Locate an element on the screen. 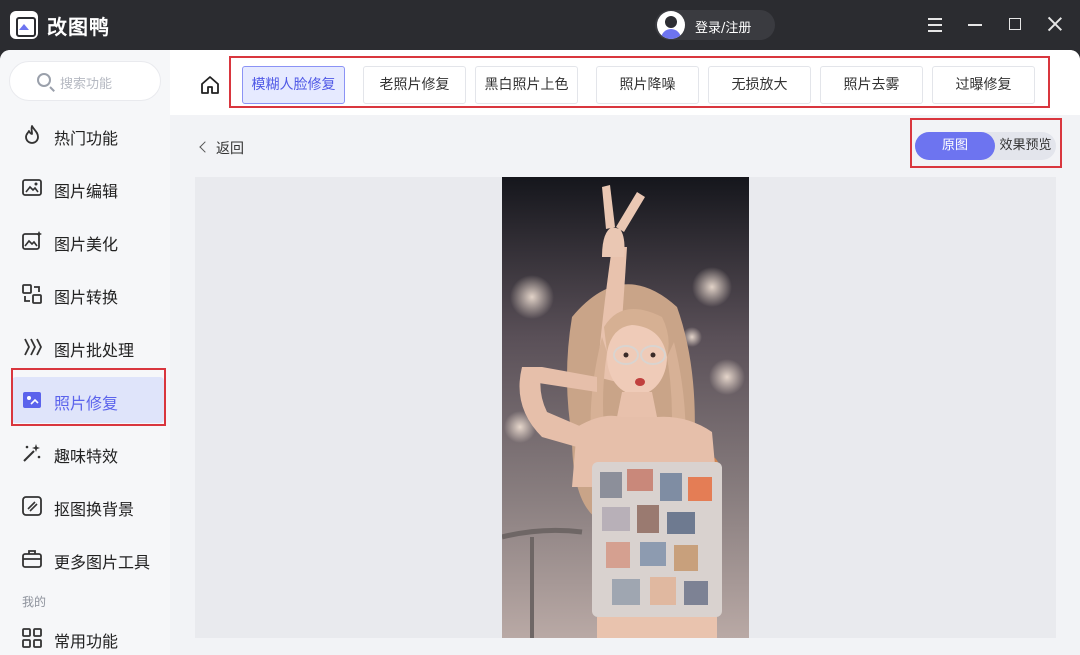 The image size is (1080, 655). search-placeholder: 搜索功能 is located at coordinates (86, 84).